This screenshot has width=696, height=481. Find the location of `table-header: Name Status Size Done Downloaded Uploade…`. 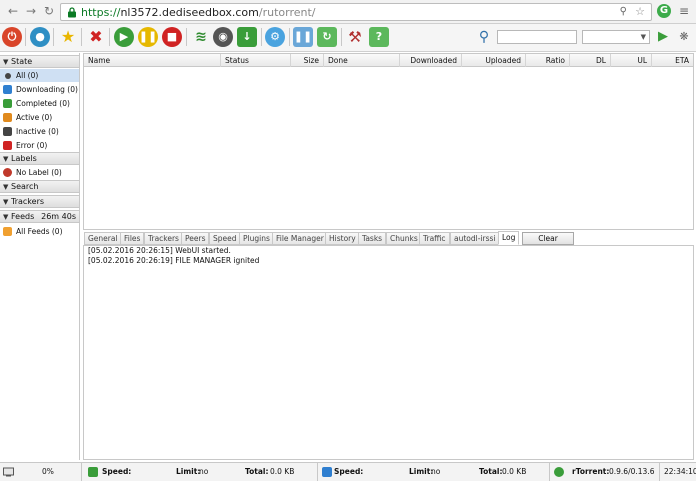

table-header: Name Status Size Done Downloaded Uploade… is located at coordinates (388, 60).